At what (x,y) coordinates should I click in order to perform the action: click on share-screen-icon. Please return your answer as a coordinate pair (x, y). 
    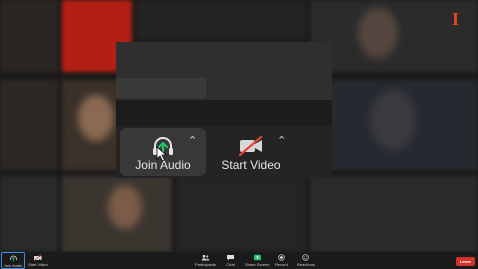
    Looking at the image, I should click on (257, 257).